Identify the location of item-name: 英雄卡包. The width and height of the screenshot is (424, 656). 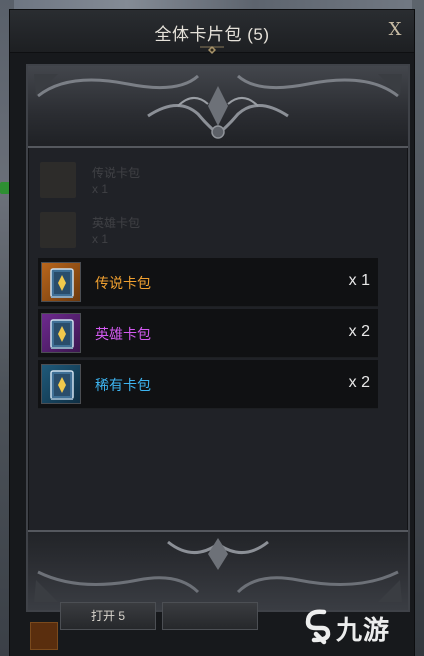
(123, 334).